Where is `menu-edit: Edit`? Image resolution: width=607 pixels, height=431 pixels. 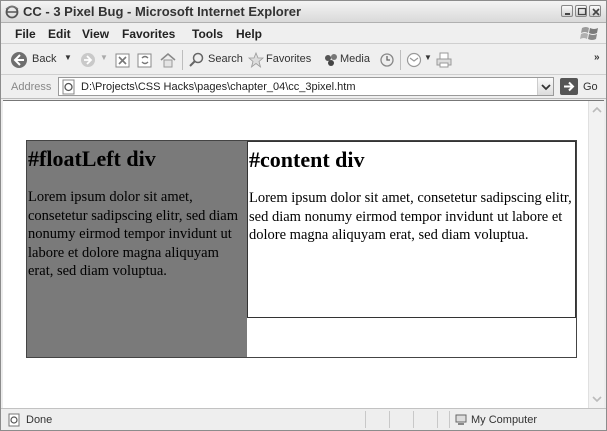
menu-edit: Edit is located at coordinates (59, 34).